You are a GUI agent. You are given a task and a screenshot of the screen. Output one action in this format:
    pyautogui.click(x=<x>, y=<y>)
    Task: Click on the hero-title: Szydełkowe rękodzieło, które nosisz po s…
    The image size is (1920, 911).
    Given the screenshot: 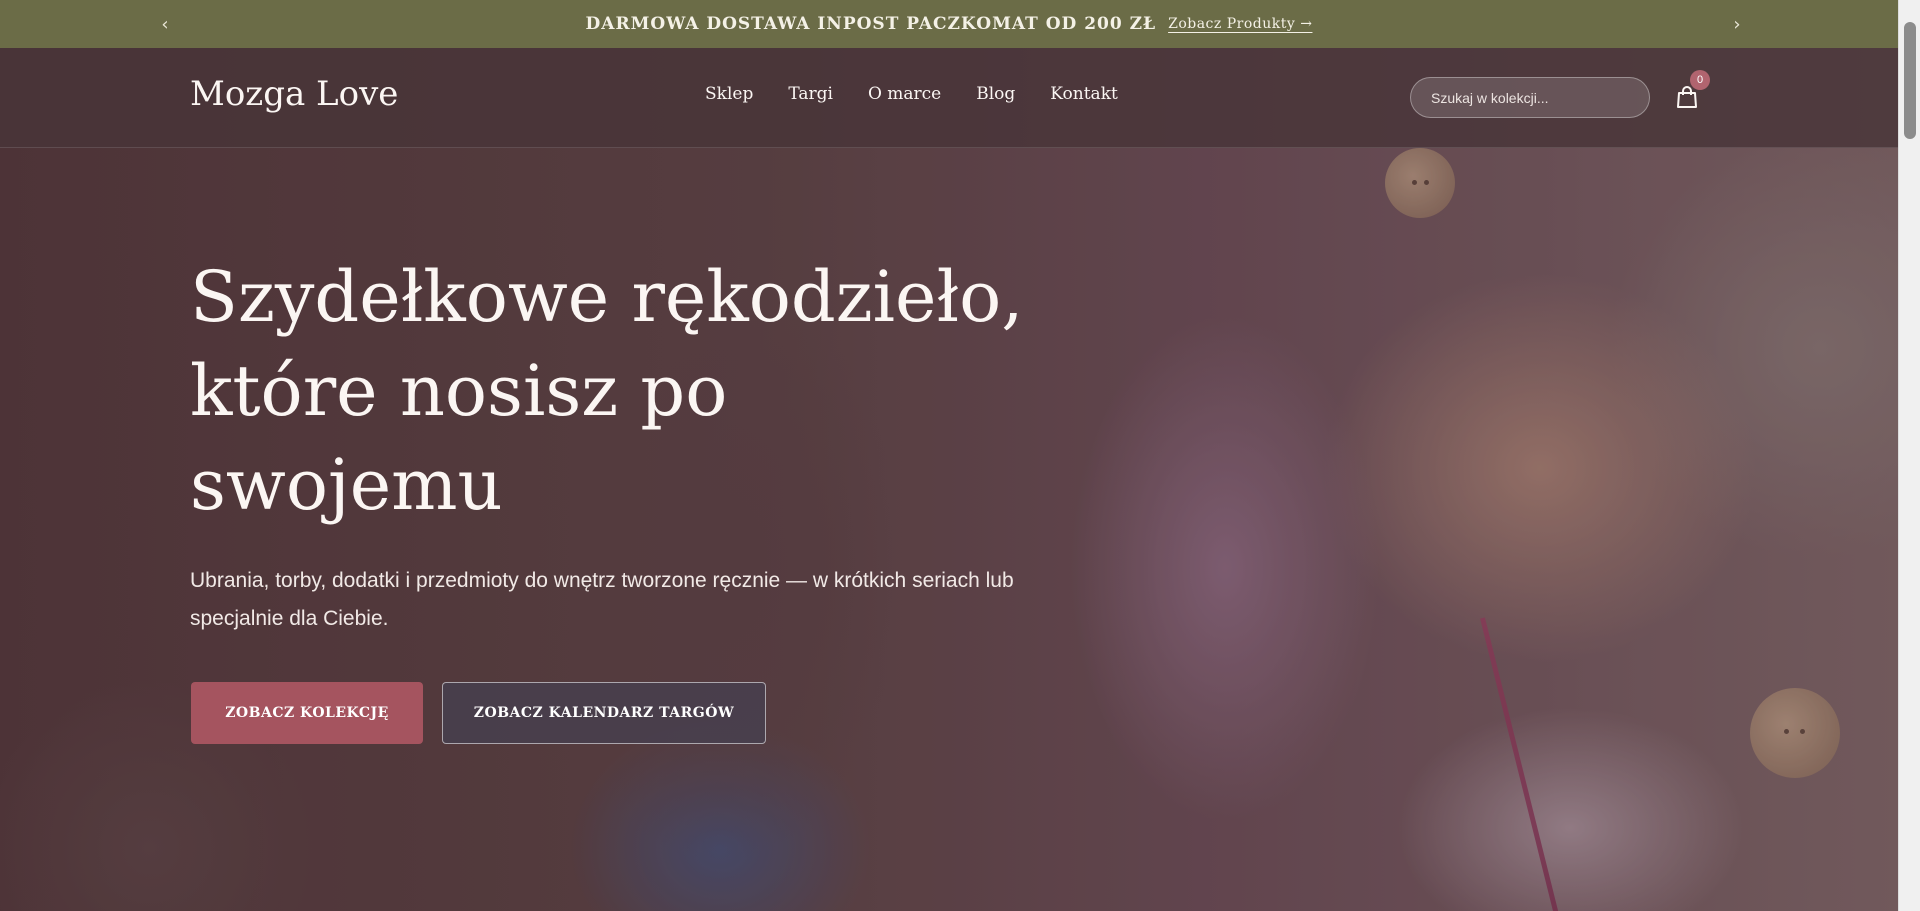 What is the action you would take?
    pyautogui.click(x=607, y=391)
    